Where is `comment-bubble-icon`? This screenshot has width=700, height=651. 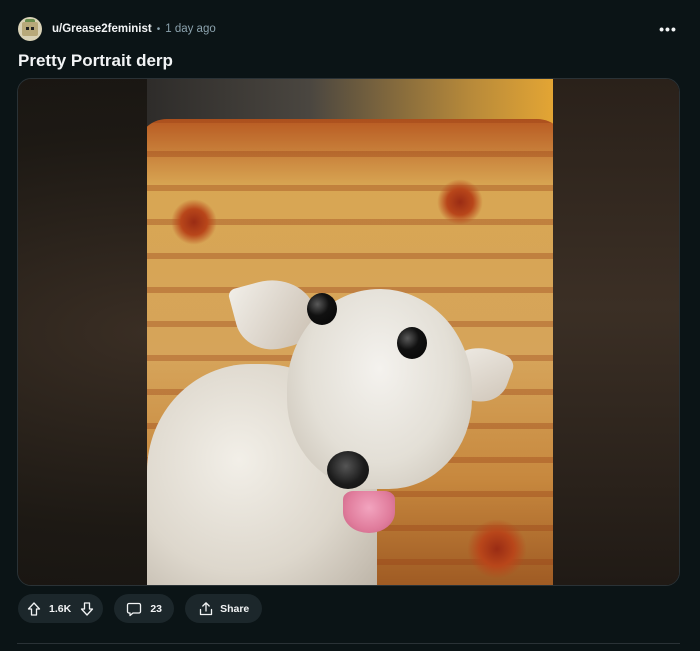
comment-bubble-icon is located at coordinates (134, 609).